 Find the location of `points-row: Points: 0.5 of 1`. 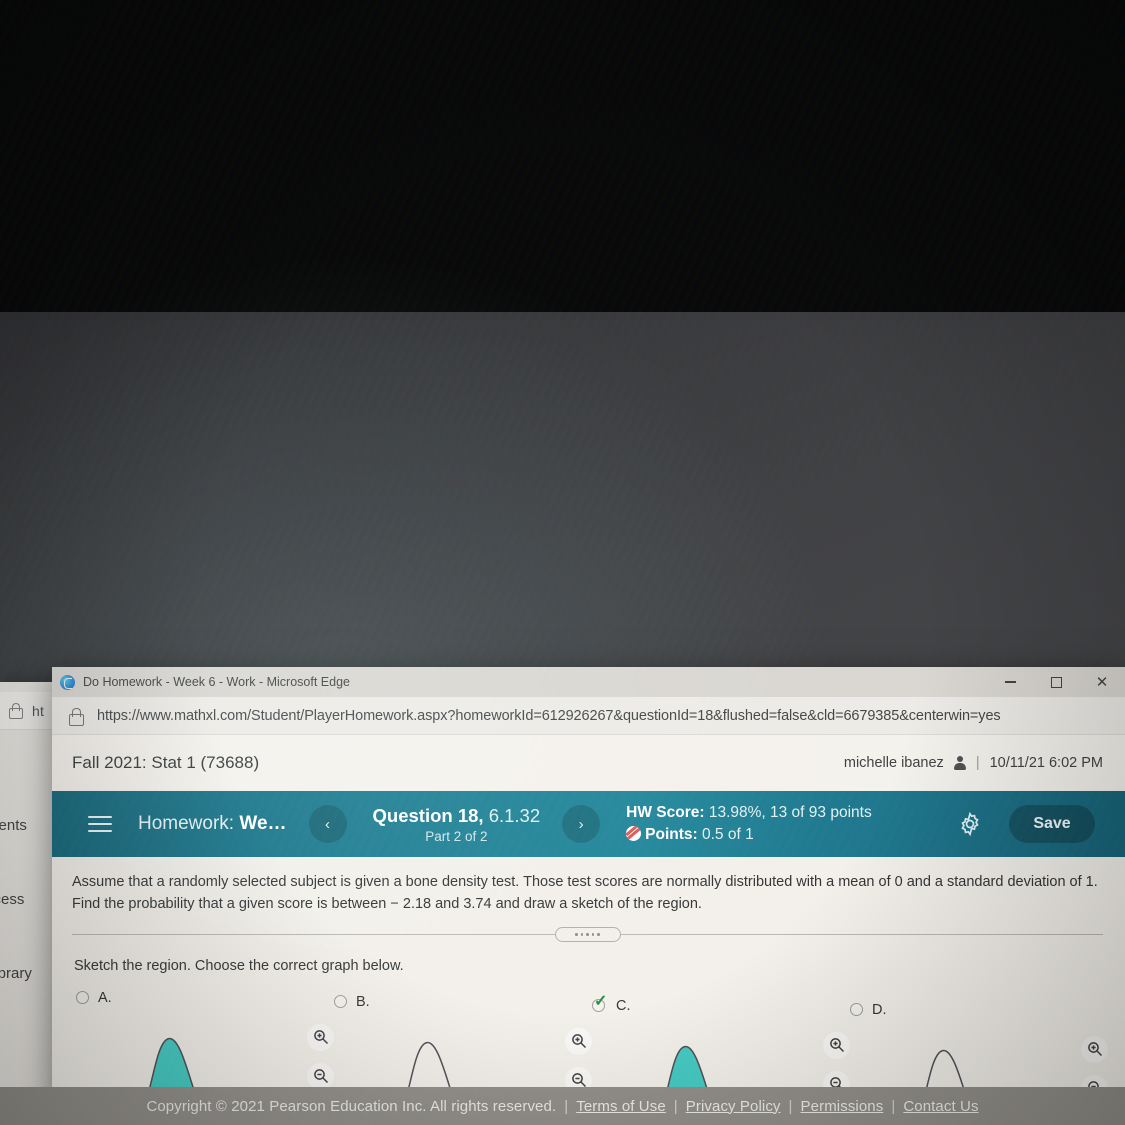

points-row: Points: 0.5 of 1 is located at coordinates (749, 835).